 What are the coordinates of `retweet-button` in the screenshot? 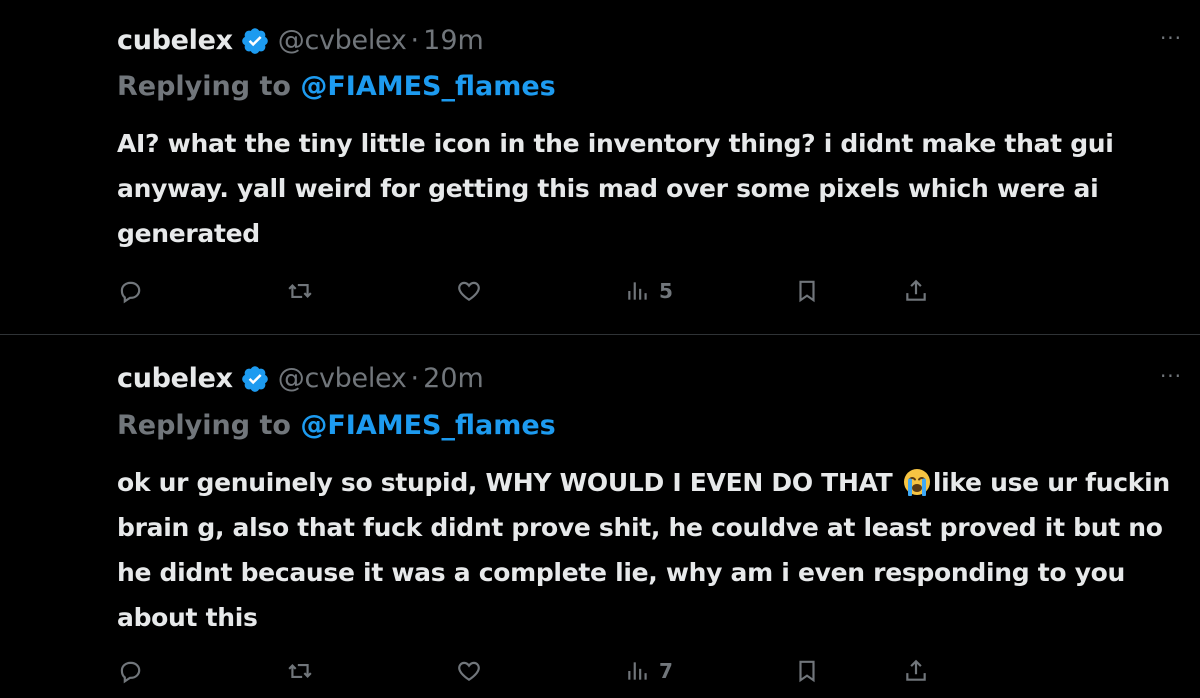 It's located at (300, 671).